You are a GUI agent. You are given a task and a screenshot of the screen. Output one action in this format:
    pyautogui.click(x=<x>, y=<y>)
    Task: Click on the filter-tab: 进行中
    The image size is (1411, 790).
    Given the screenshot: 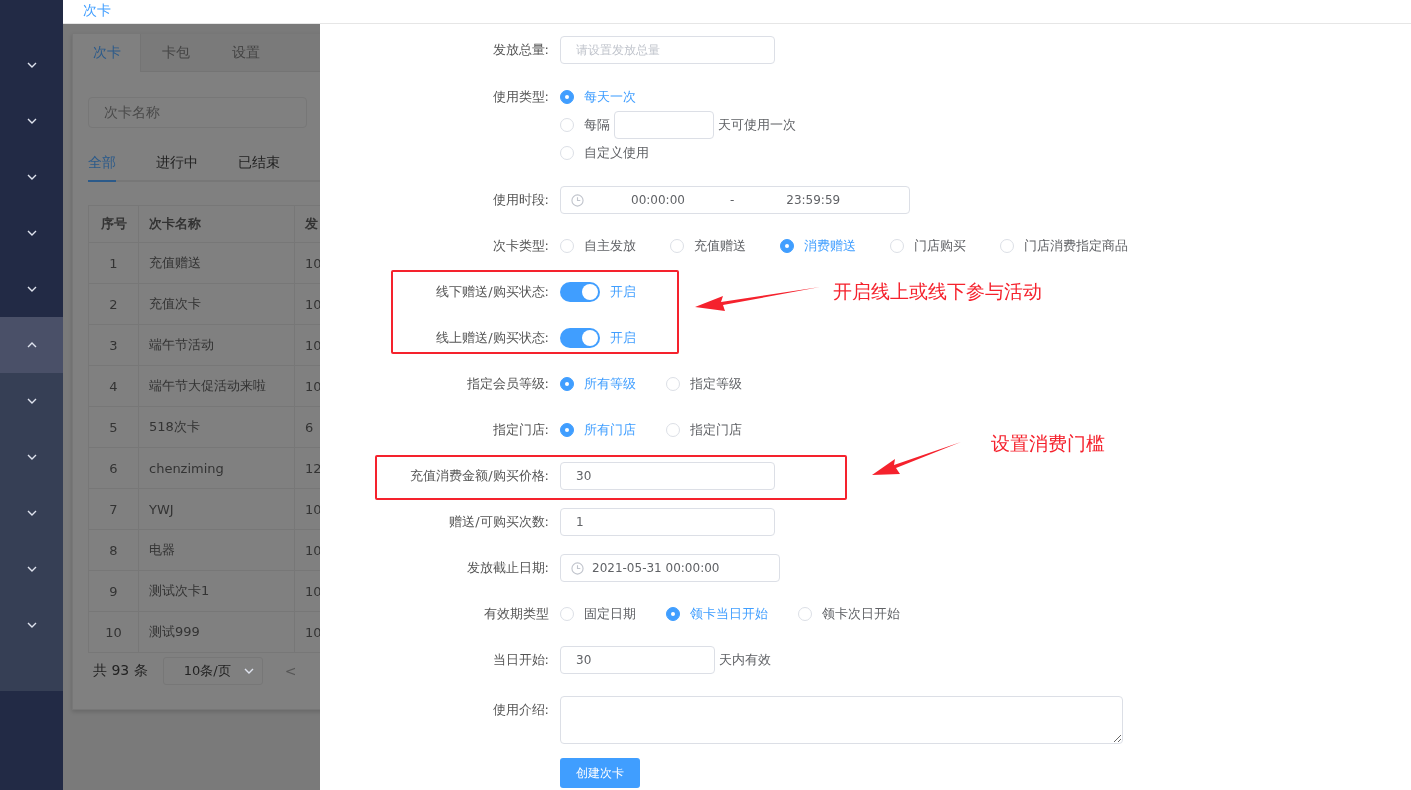 What is the action you would take?
    pyautogui.click(x=177, y=168)
    